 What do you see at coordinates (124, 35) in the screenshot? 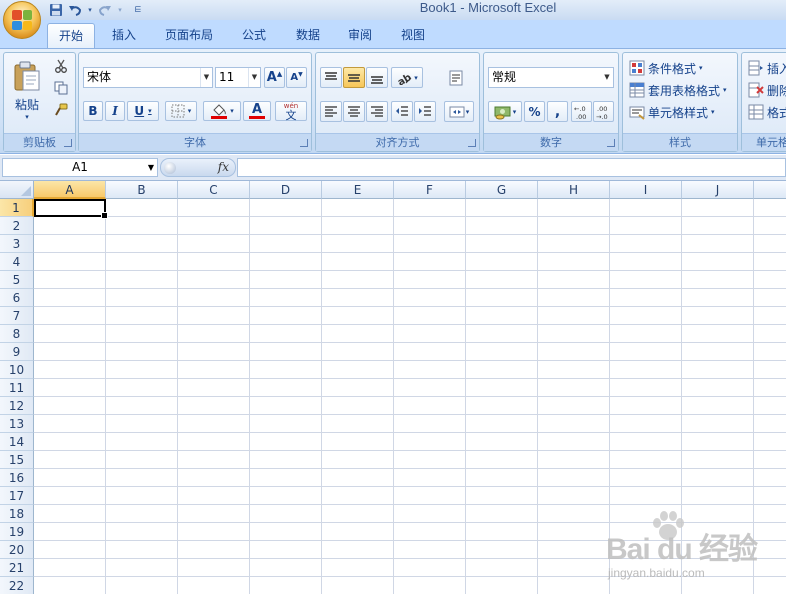
I see `tab-insert: 插入` at bounding box center [124, 35].